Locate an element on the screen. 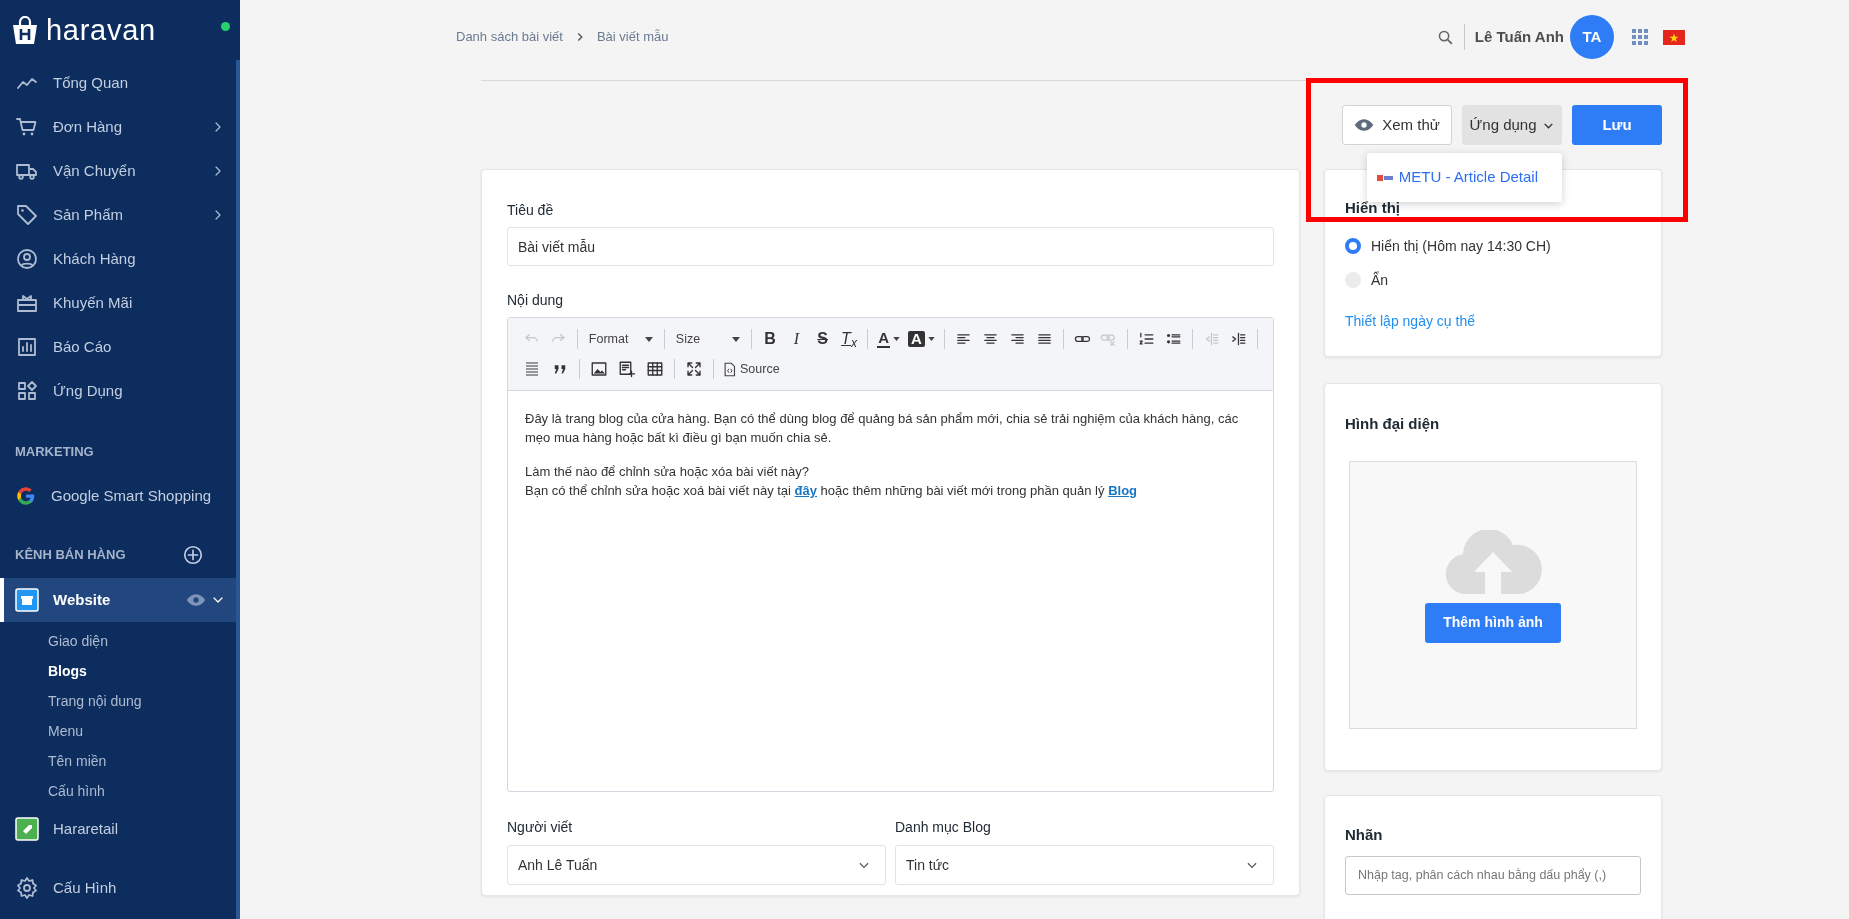  indent-icon is located at coordinates (1239, 339).